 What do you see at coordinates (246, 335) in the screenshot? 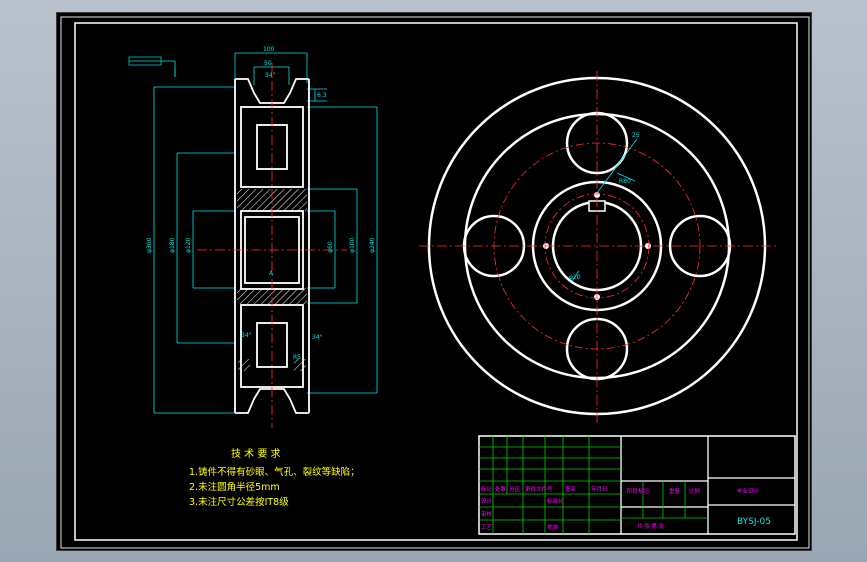
I see `dim-left-tag: 34°` at bounding box center [246, 335].